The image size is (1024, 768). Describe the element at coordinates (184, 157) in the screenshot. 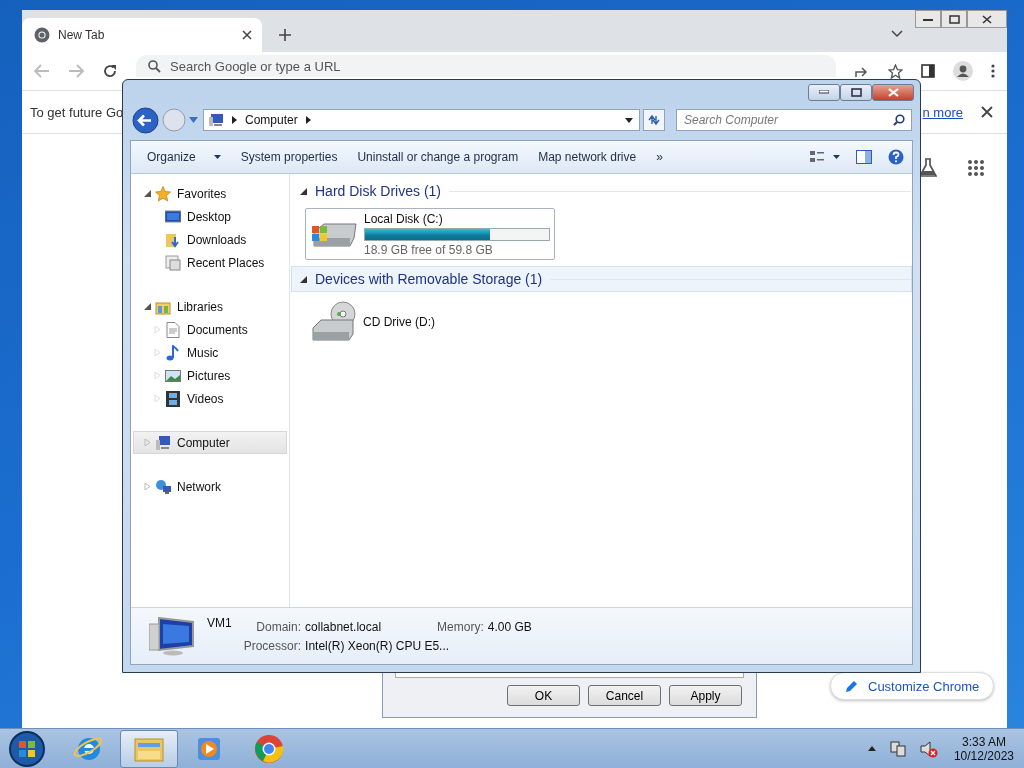

I see `toolbar-button: Organize` at that location.